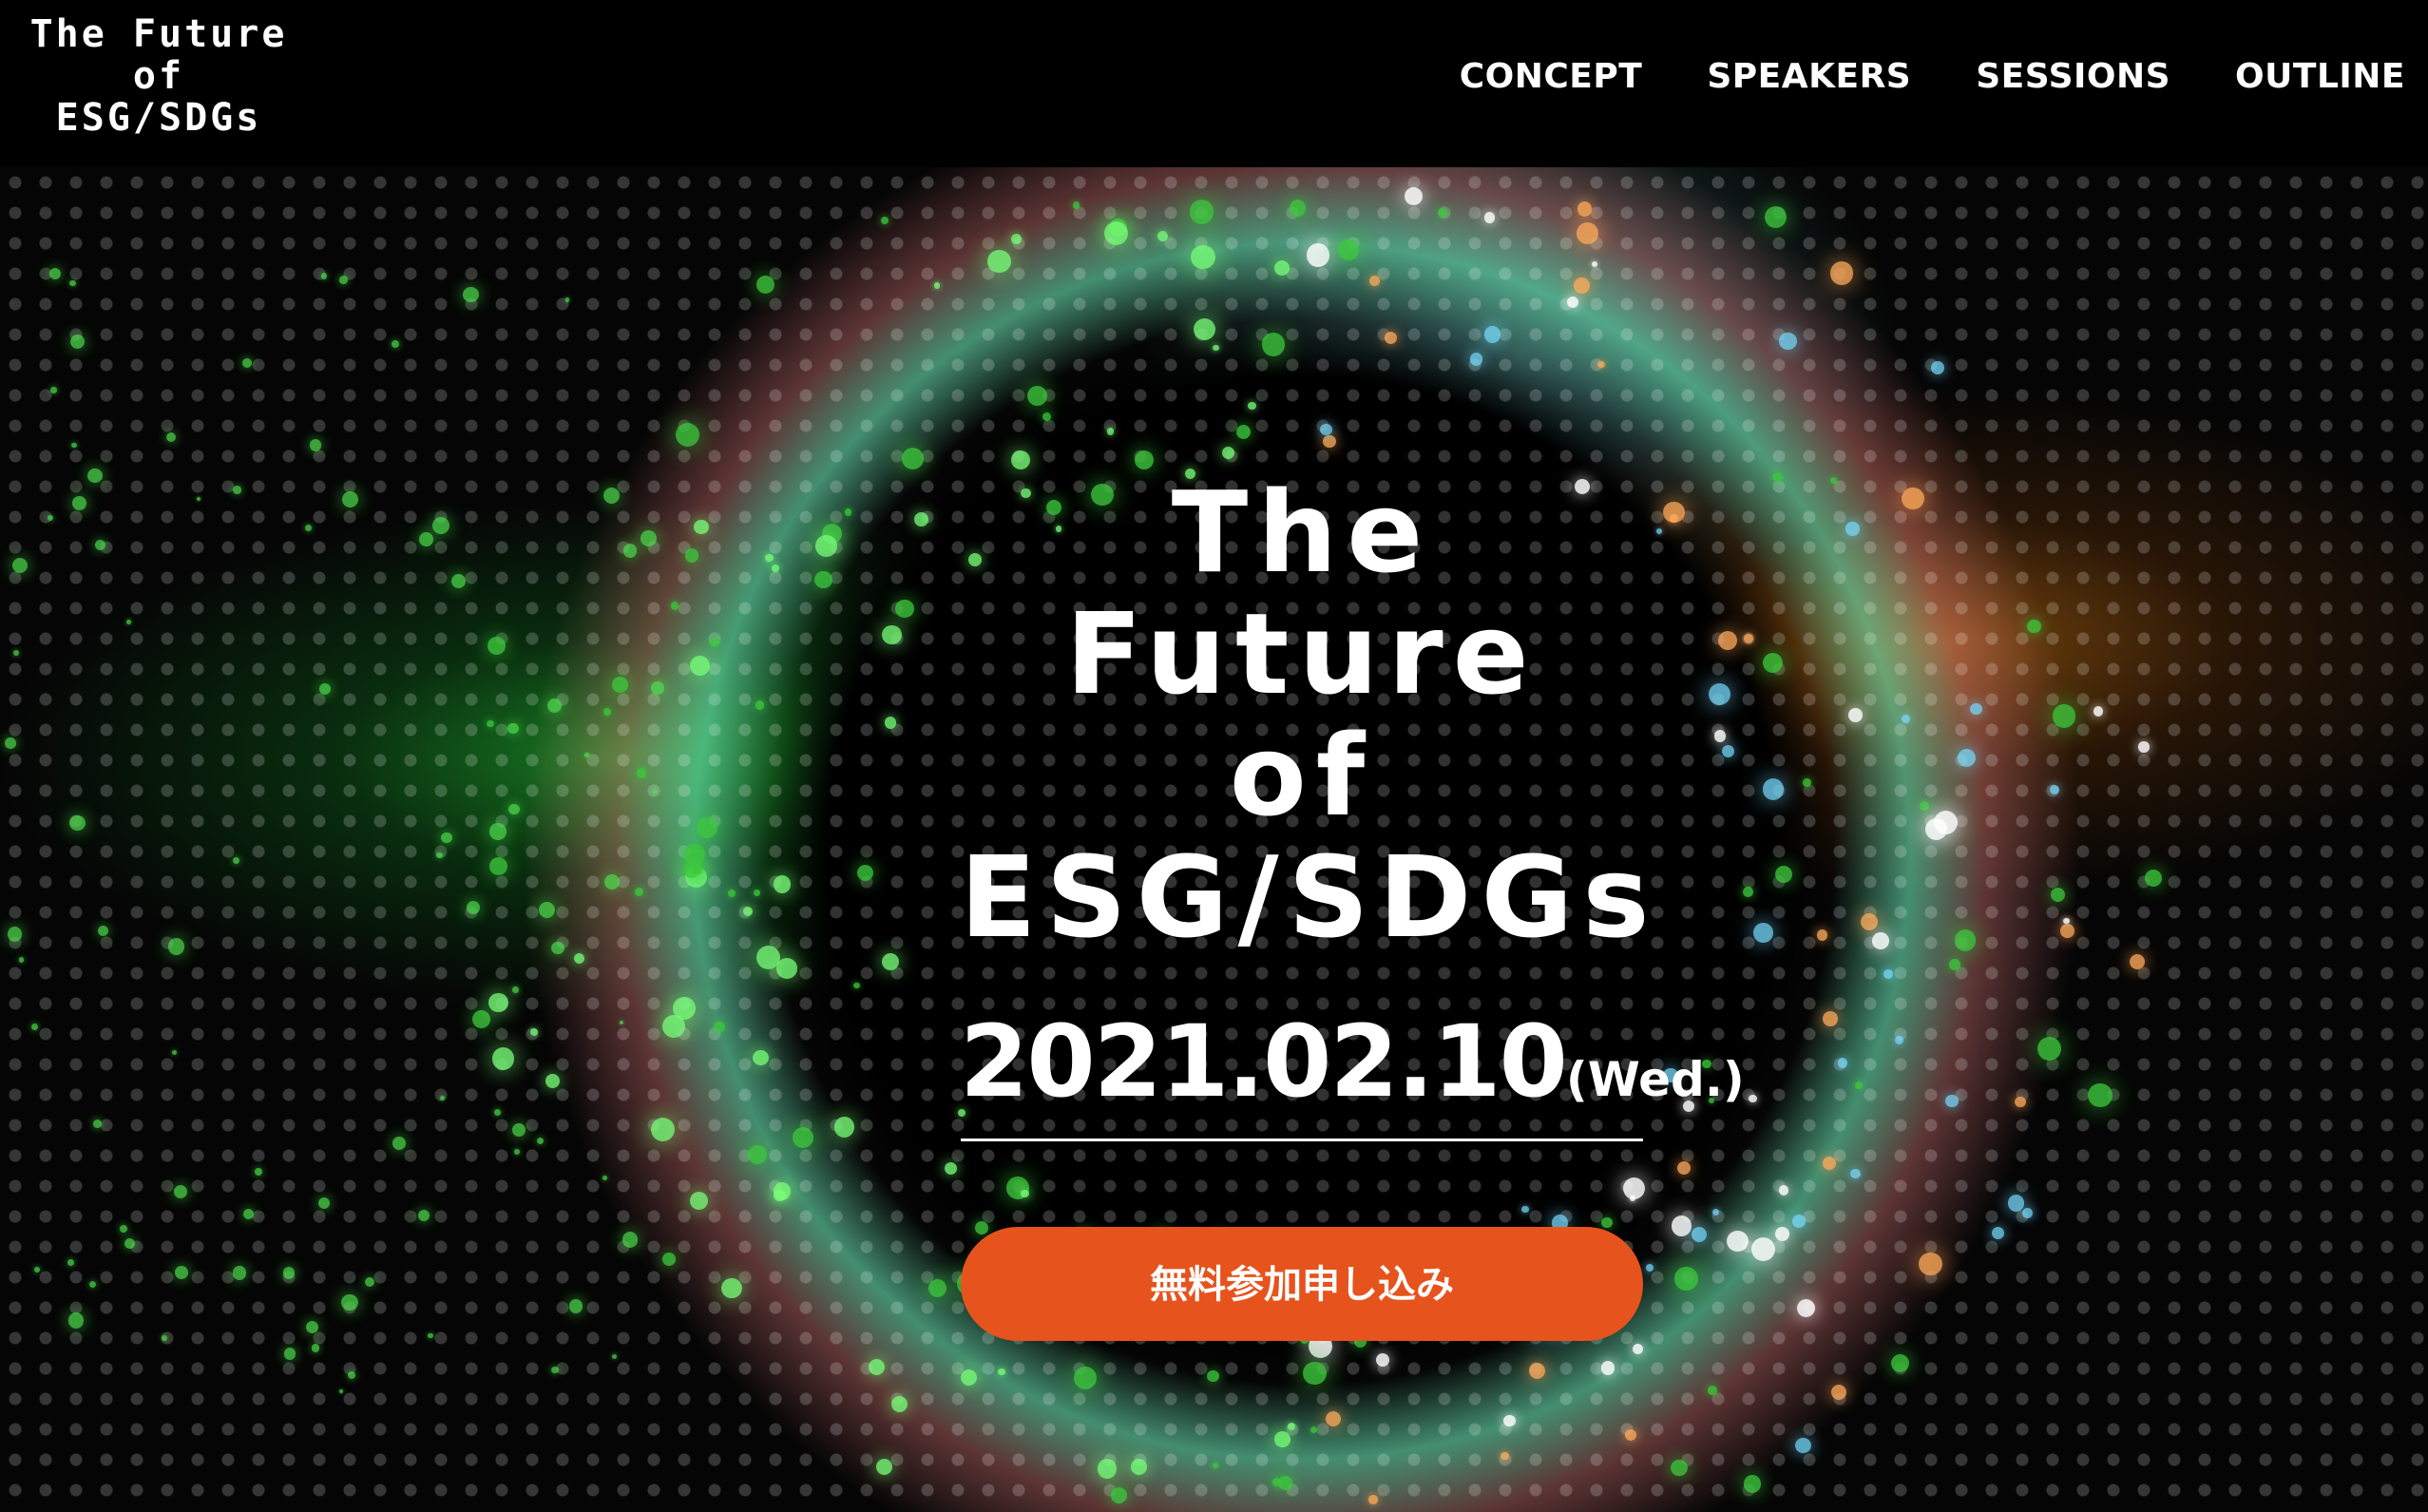 The width and height of the screenshot is (2428, 1512). What do you see at coordinates (2320, 76) in the screenshot?
I see `nav-outline: OUTLINE` at bounding box center [2320, 76].